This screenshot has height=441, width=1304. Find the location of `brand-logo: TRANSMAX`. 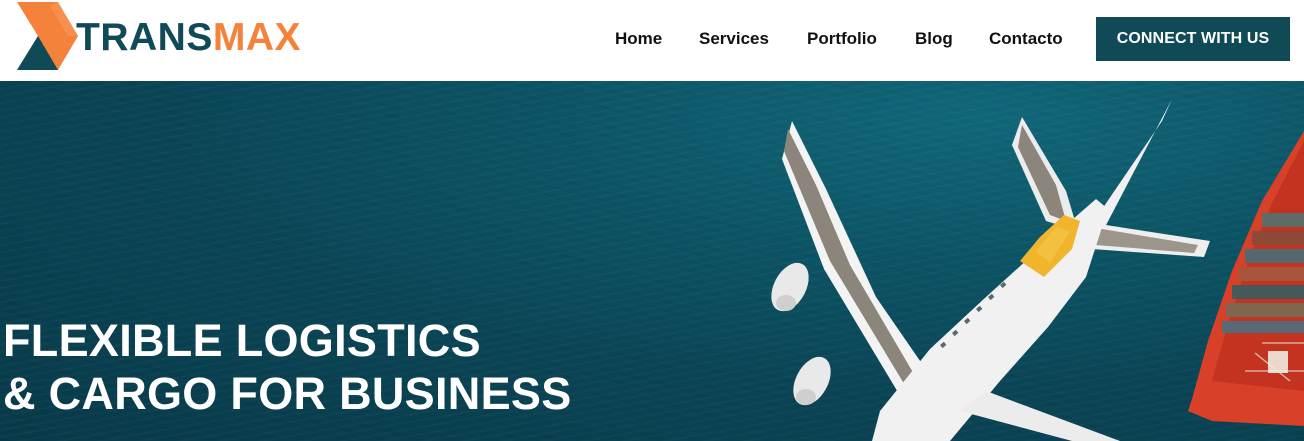

brand-logo: TRANSMAX is located at coordinates (159, 38).